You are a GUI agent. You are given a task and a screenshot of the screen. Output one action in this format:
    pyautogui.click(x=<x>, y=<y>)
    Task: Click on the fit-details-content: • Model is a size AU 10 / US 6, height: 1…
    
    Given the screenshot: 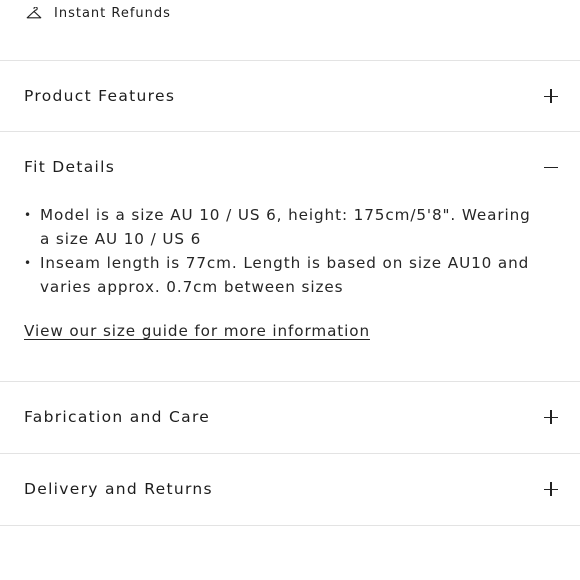 What is the action you would take?
    pyautogui.click(x=284, y=251)
    